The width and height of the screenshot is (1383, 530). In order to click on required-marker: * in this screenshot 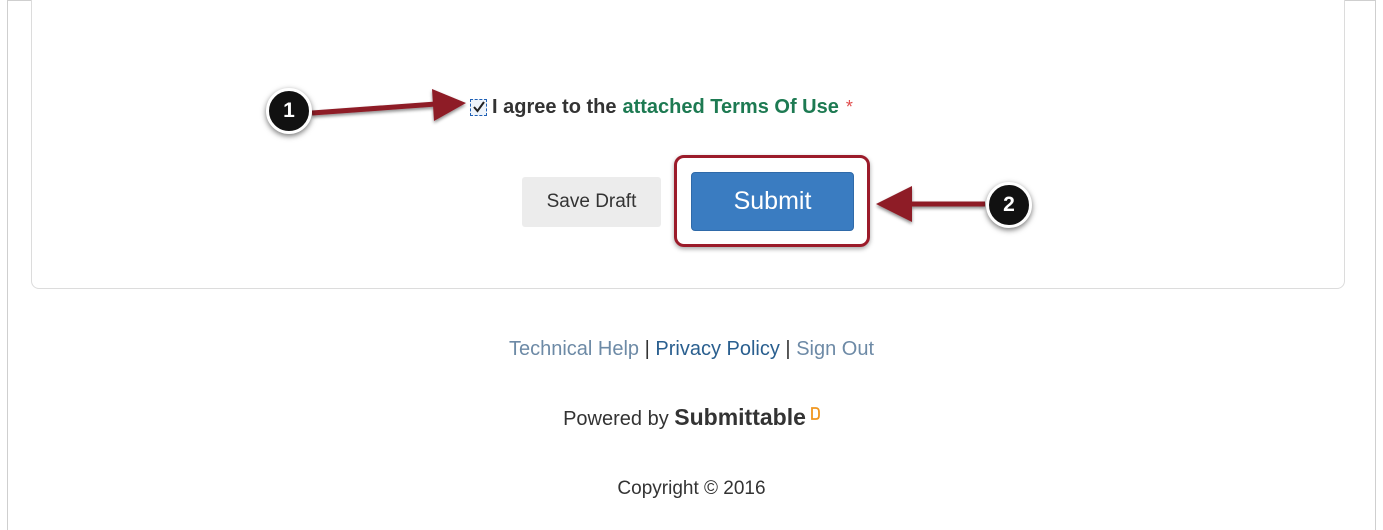, I will do `click(849, 106)`.